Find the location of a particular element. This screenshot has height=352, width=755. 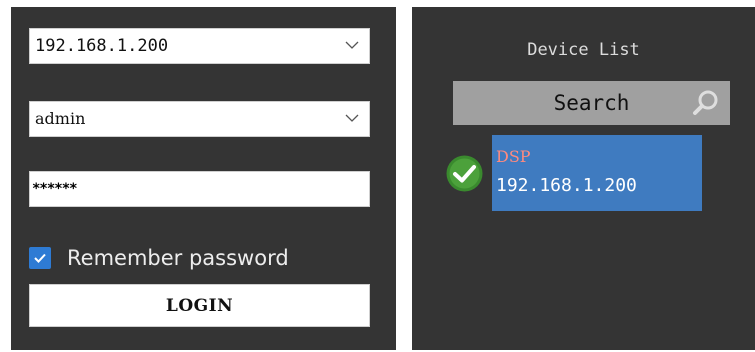

device-ip: 192.168.1.200 is located at coordinates (566, 185).